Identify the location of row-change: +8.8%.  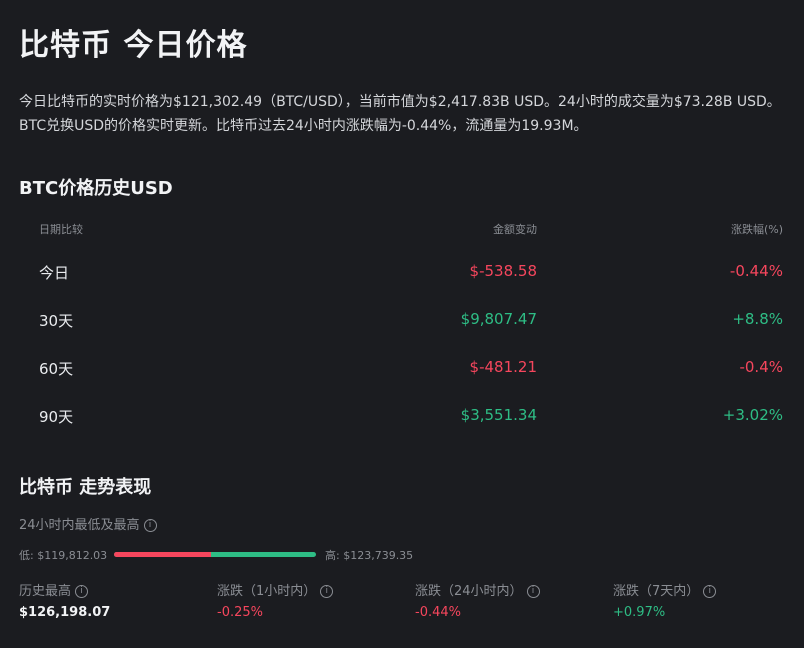
(757, 319).